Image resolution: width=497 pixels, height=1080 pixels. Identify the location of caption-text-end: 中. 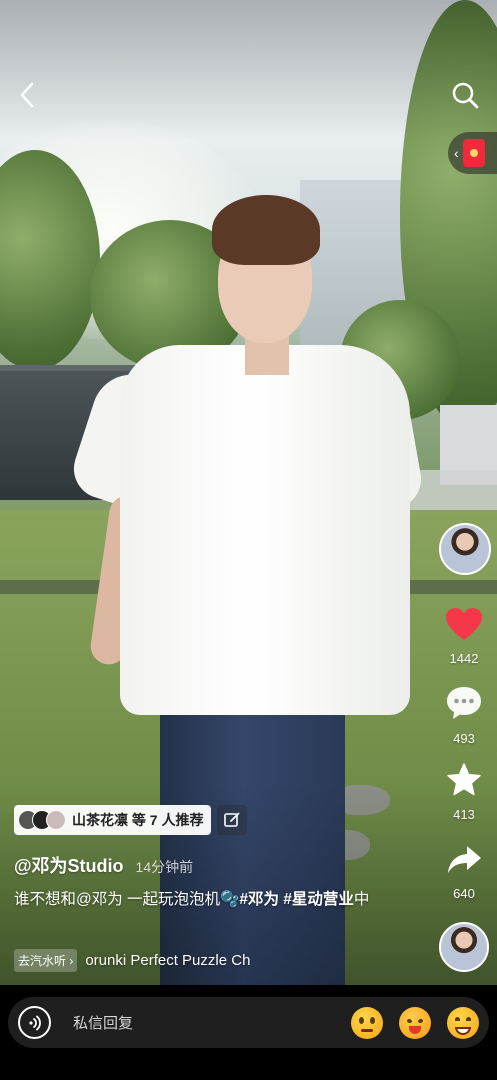
(361, 899).